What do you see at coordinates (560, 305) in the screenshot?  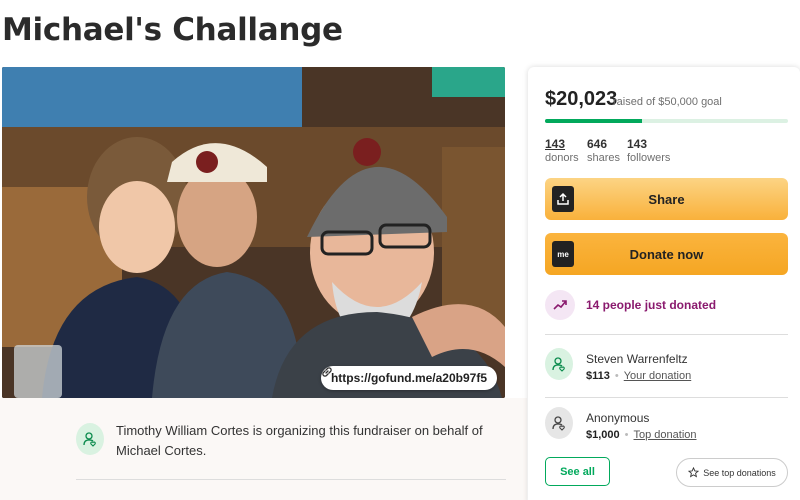 I see `trending-icon` at bounding box center [560, 305].